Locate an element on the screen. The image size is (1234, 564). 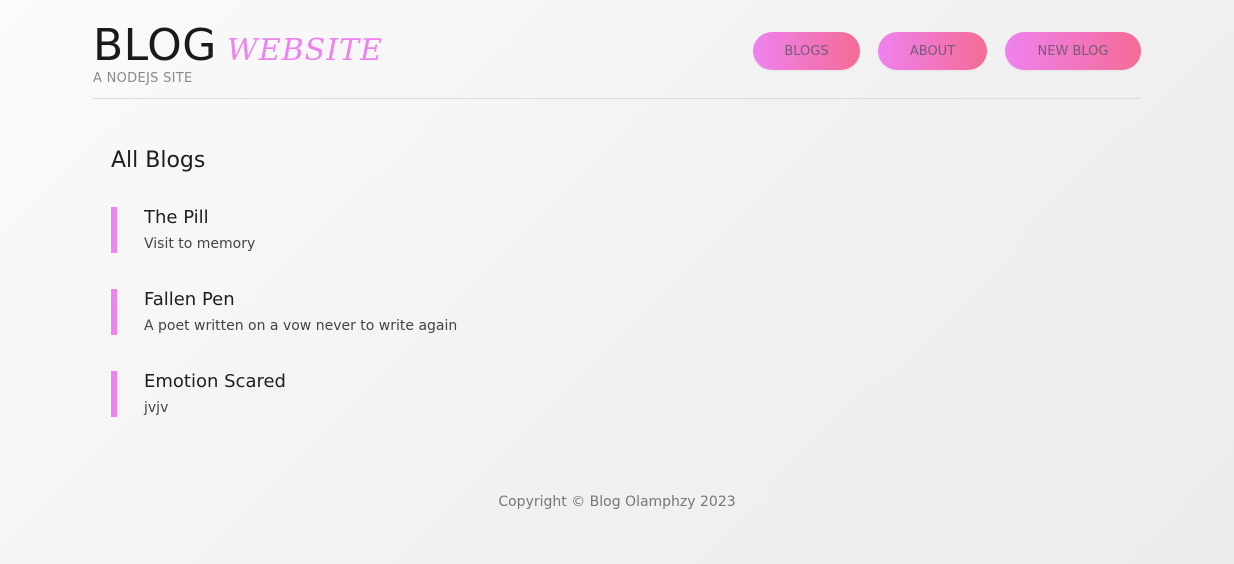
blog-snippet: jvjv is located at coordinates (156, 408).